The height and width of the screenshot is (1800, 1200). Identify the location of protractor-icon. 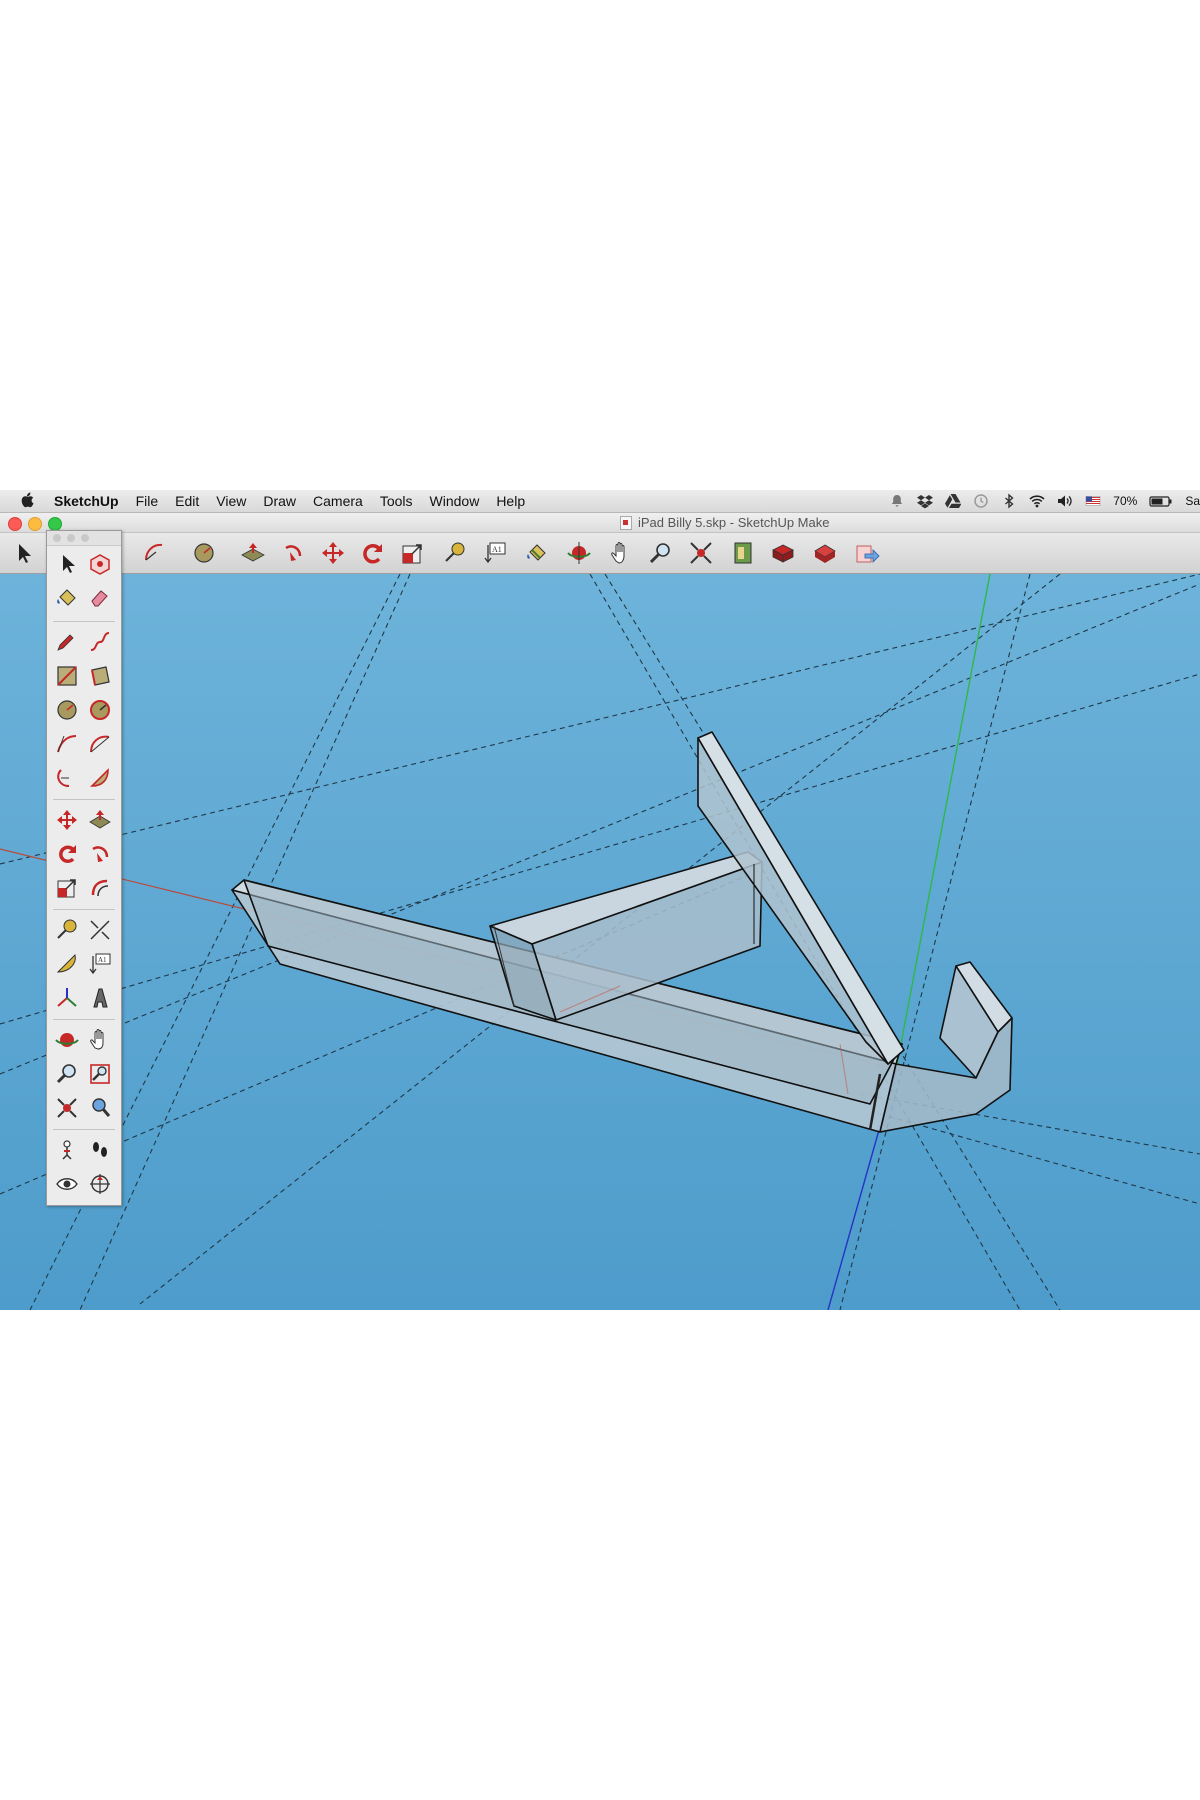
(66, 963).